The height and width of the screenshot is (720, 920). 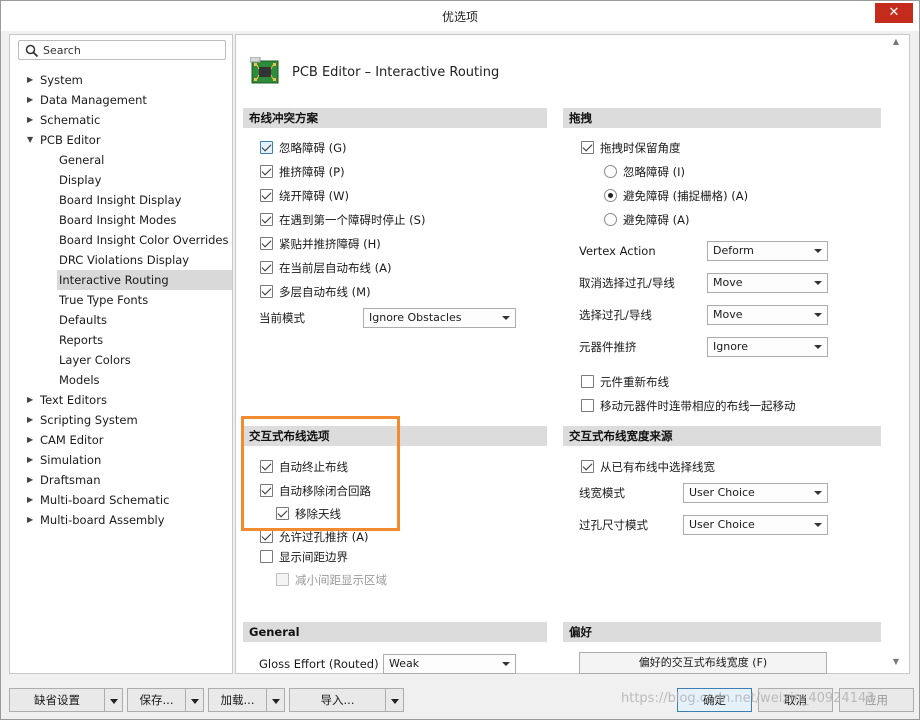 I want to click on gloss-effort-select: Weak, so click(x=449, y=664).